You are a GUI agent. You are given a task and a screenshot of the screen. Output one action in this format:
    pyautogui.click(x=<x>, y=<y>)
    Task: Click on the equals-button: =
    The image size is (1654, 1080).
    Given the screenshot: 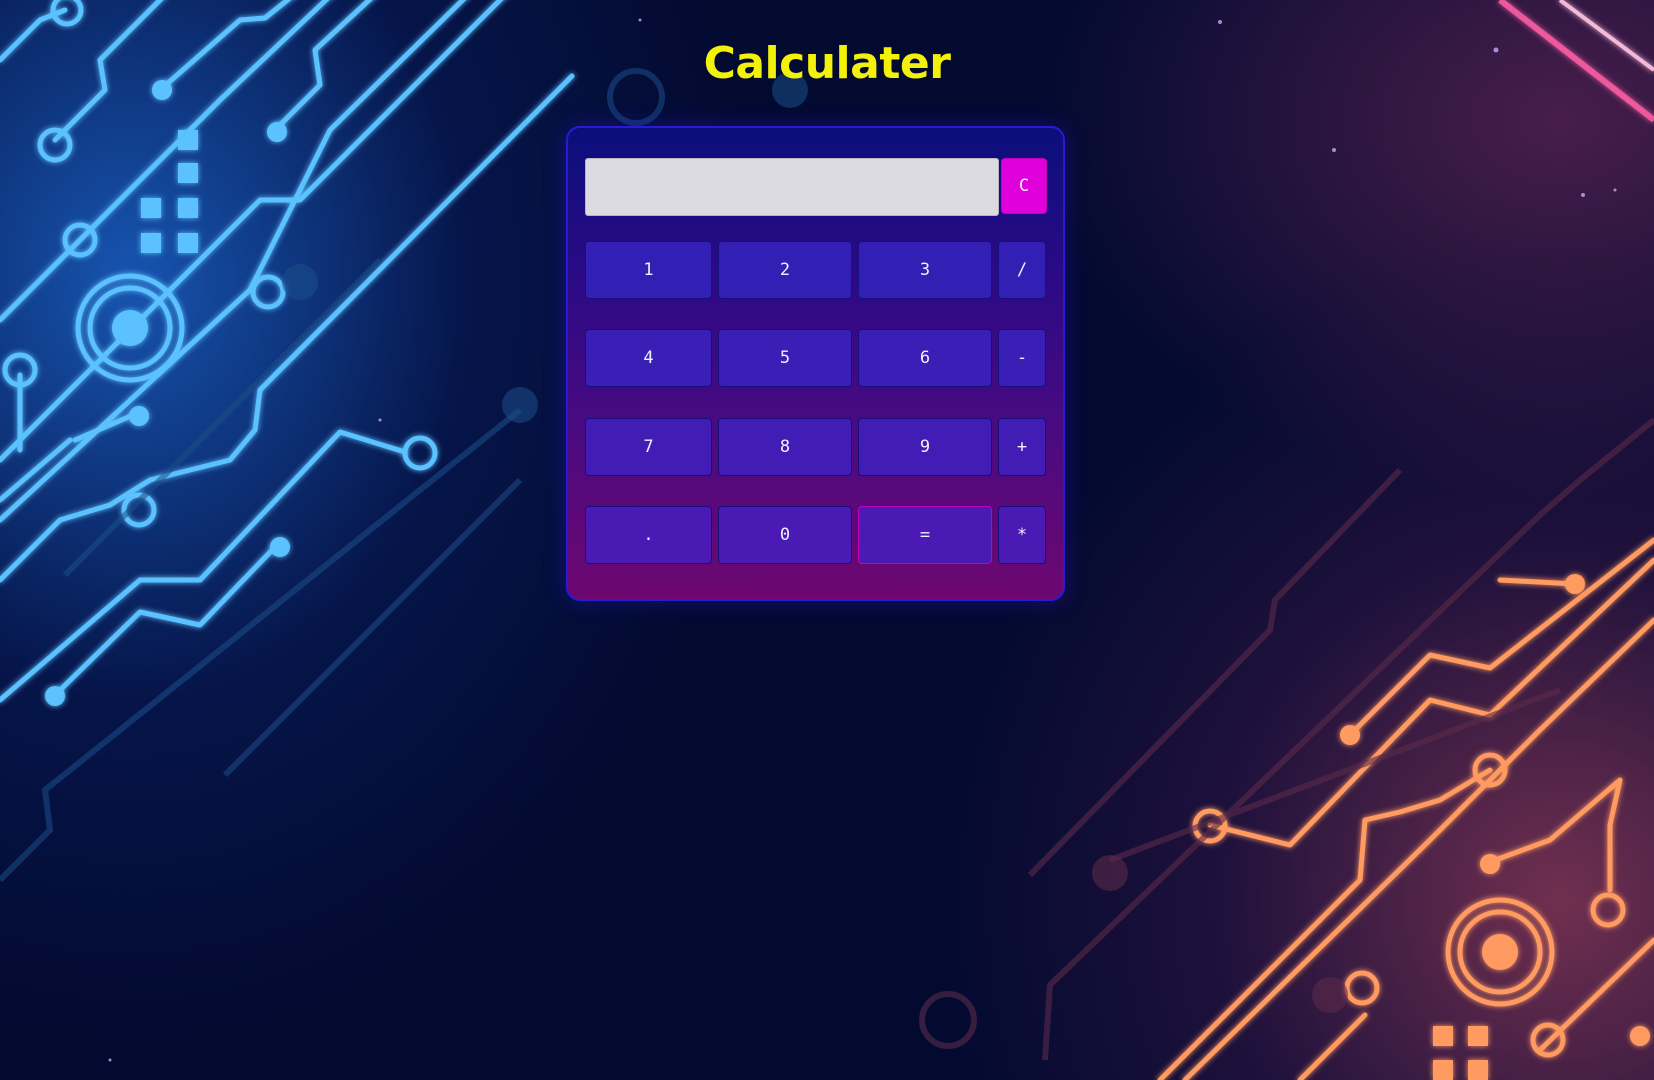 What is the action you would take?
    pyautogui.click(x=925, y=535)
    